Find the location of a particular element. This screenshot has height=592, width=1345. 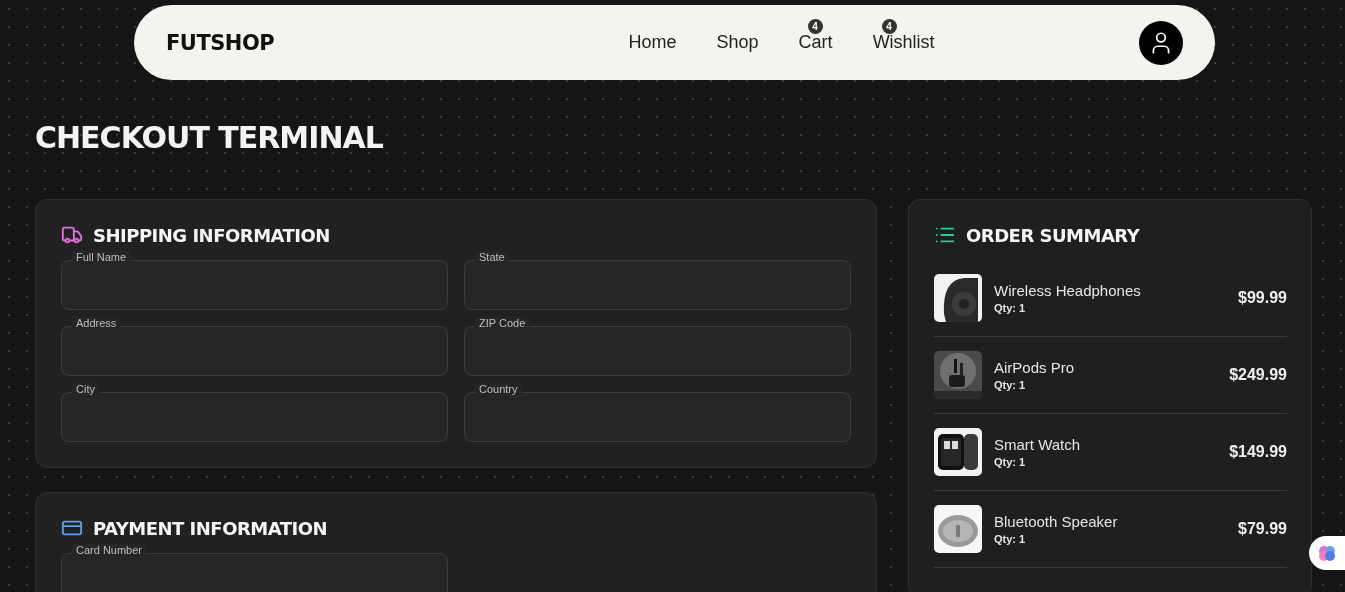

product-name: Bluetooth Speaker is located at coordinates (1056, 521).